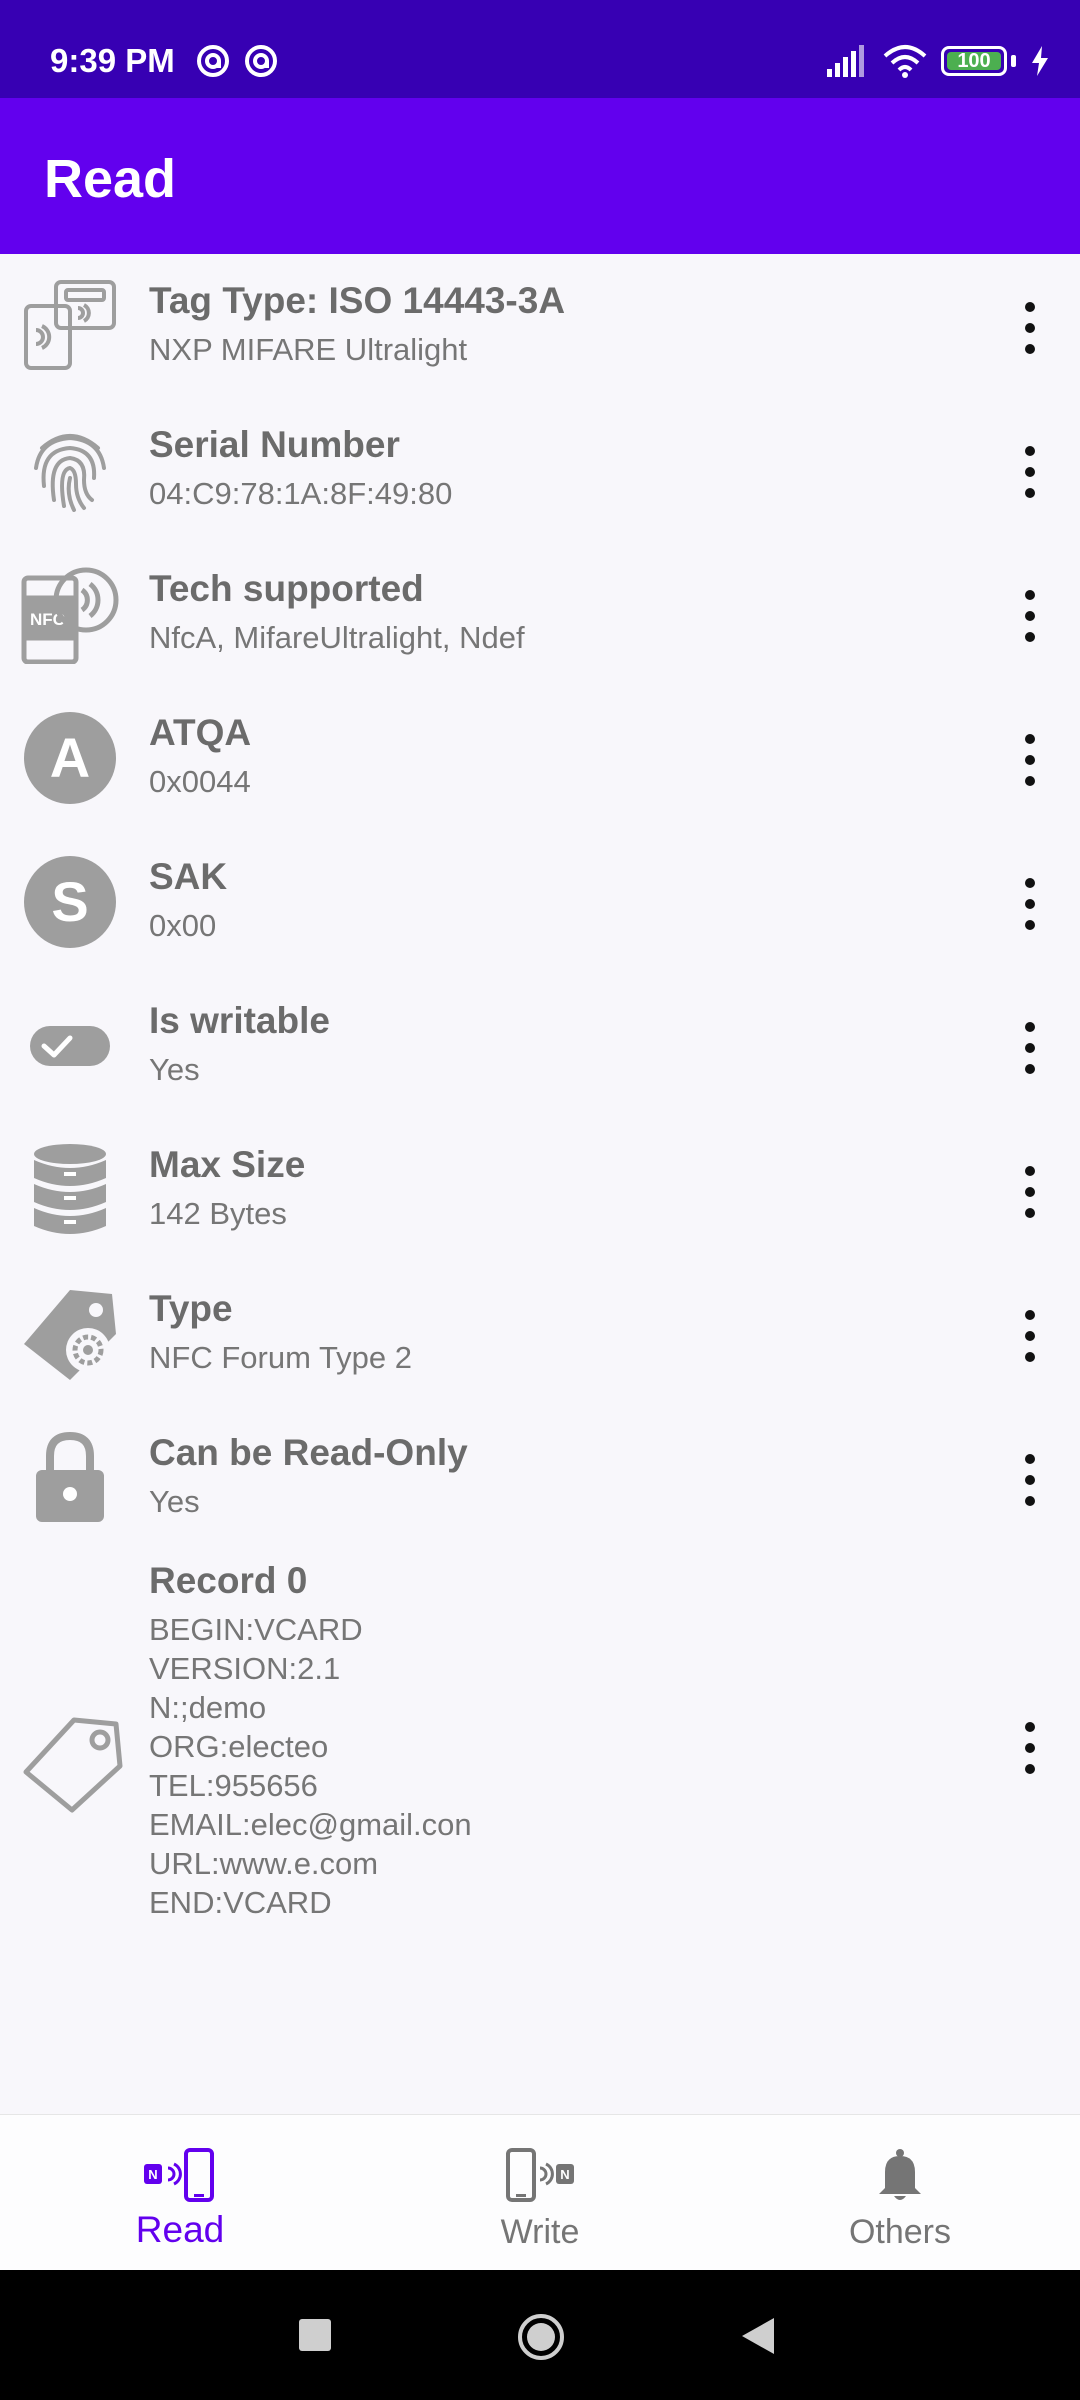 Image resolution: width=1080 pixels, height=2400 pixels. Describe the element at coordinates (70, 470) in the screenshot. I see `fingerprint-icon` at that location.